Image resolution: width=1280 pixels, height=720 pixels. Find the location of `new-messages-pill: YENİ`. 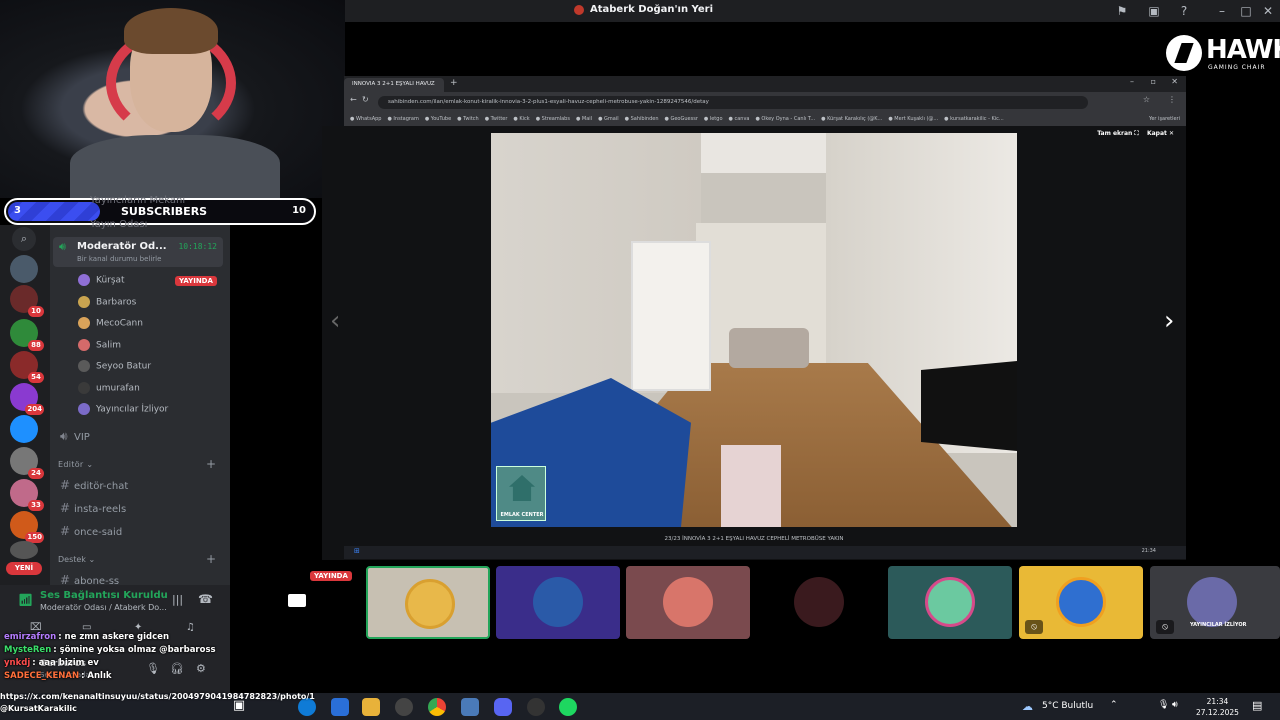

new-messages-pill: YENİ is located at coordinates (24, 568).